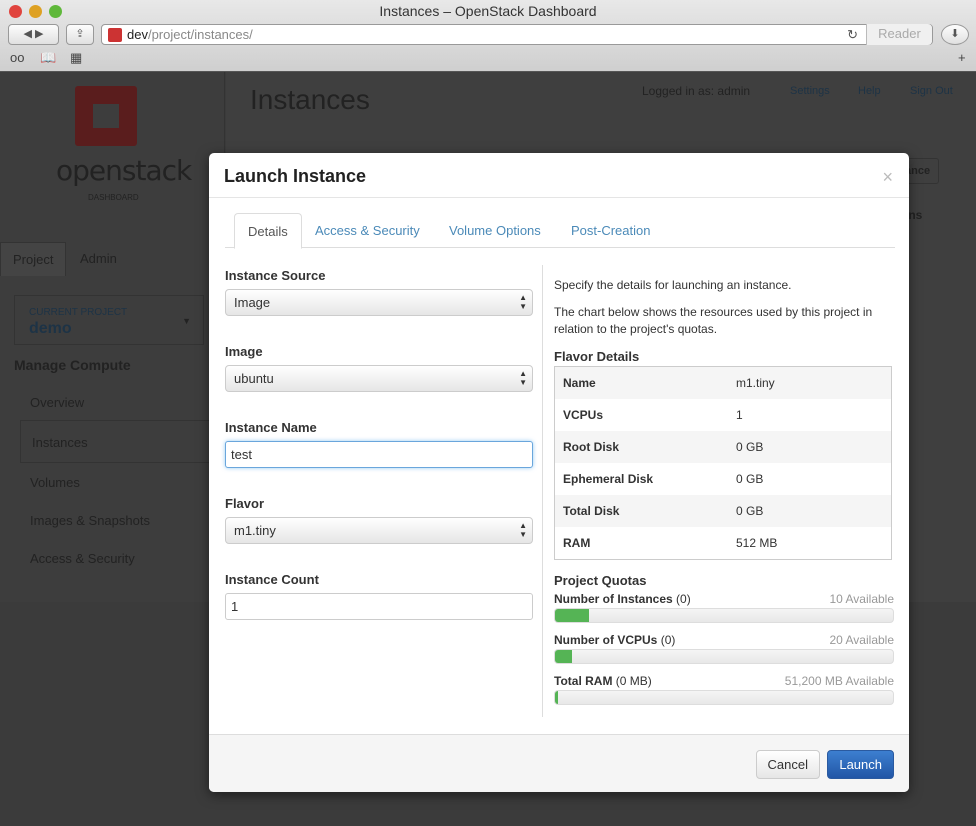  I want to click on close-icon: ×, so click(887, 177).